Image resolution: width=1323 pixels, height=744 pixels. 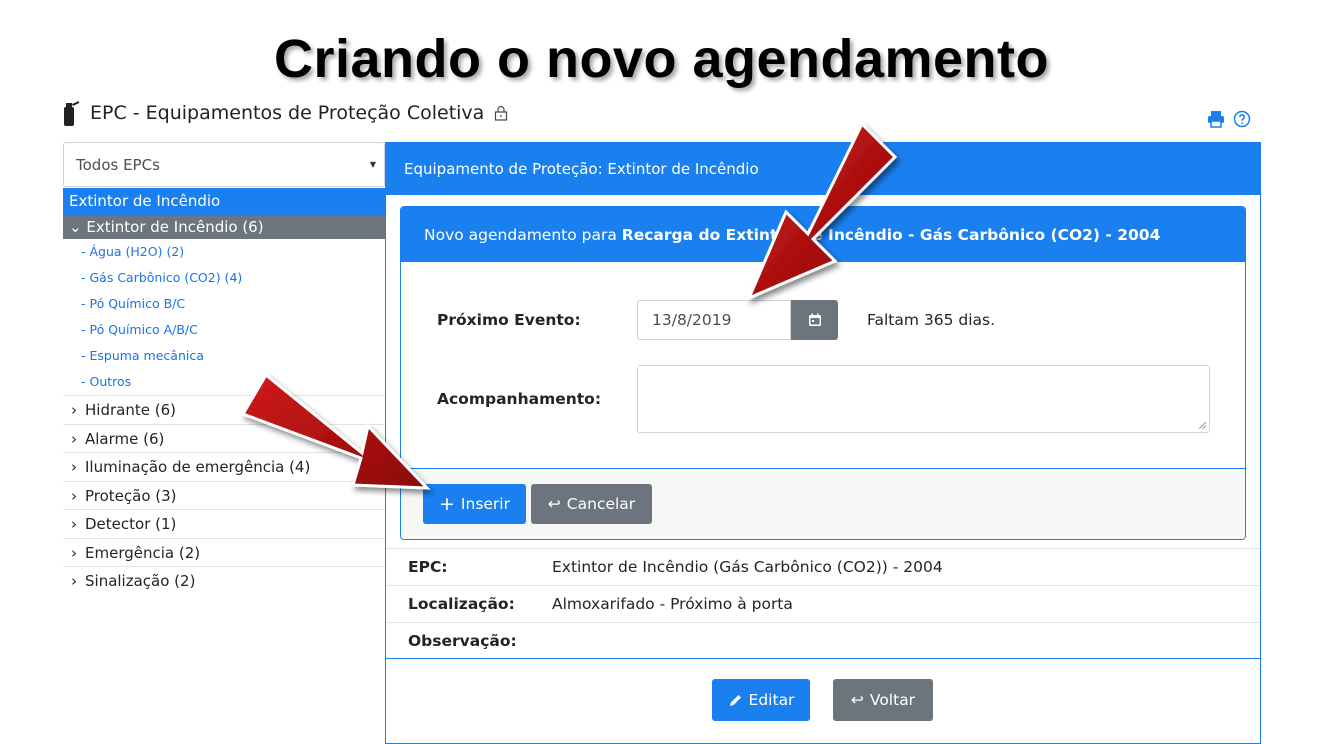 What do you see at coordinates (130, 410) in the screenshot?
I see `sidebar-group-label: Hidrante (6)` at bounding box center [130, 410].